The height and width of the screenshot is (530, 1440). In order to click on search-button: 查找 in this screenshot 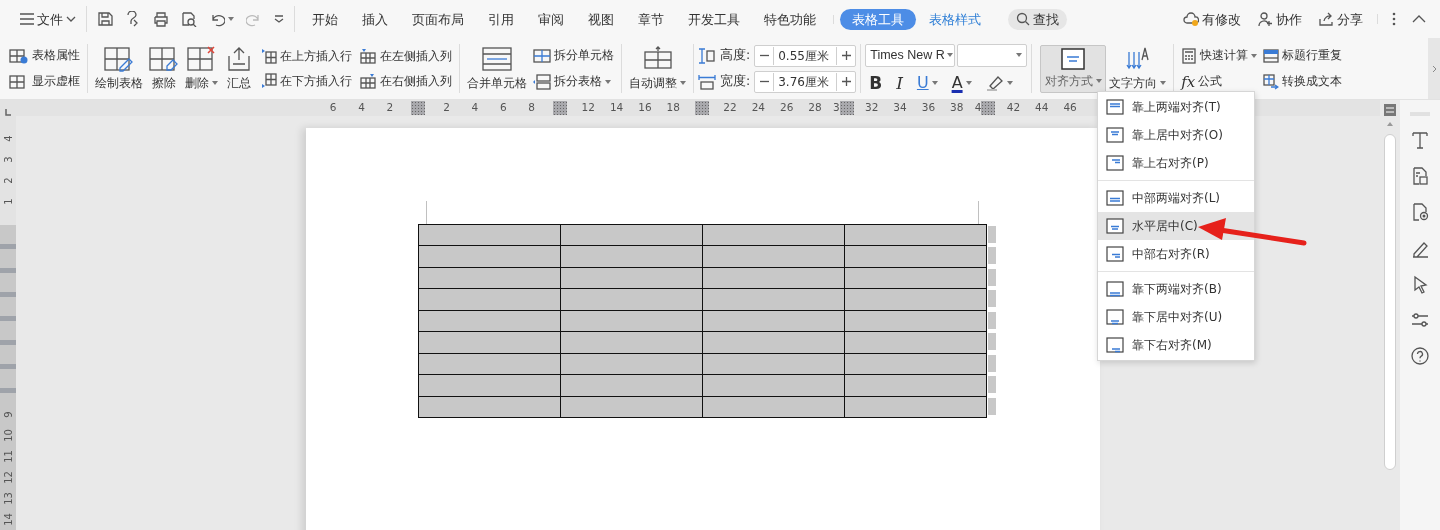, I will do `click(1037, 19)`.